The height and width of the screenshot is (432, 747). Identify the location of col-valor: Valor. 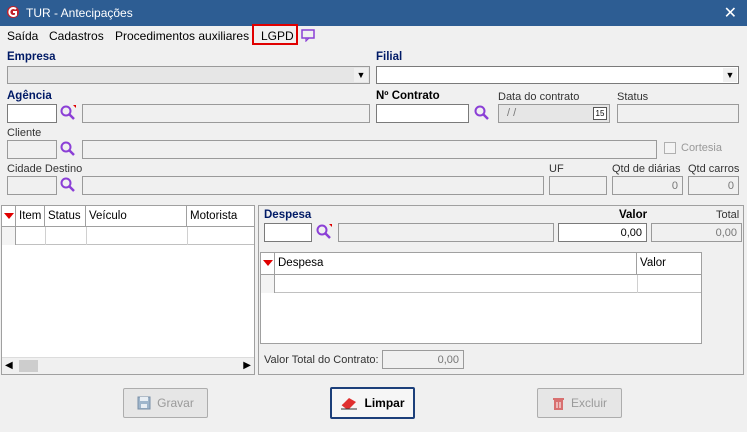
(669, 263).